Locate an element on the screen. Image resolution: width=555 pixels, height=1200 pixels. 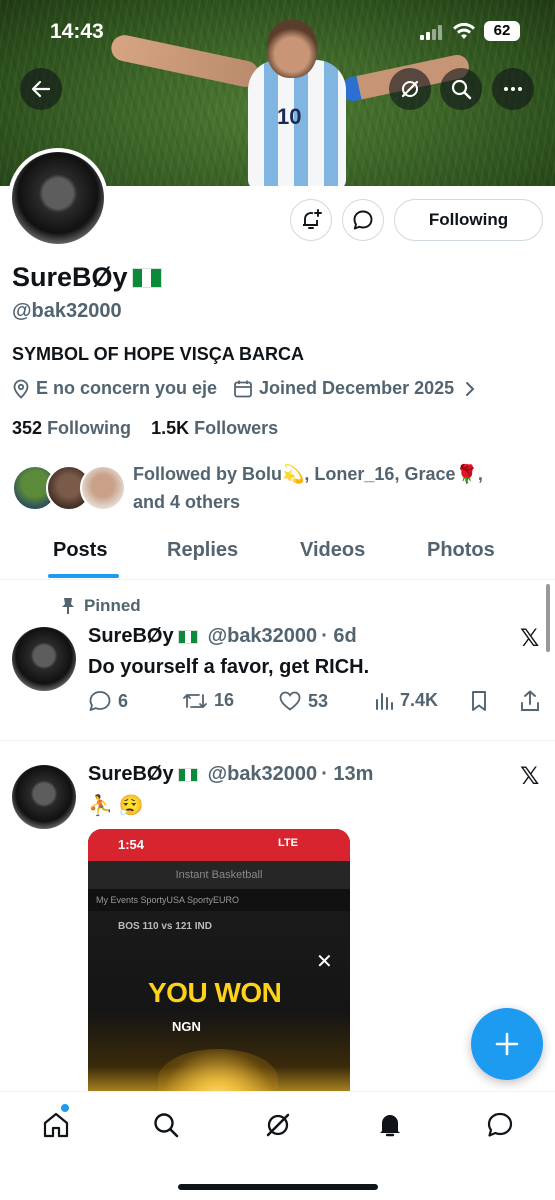
like-button: 53 is located at coordinates (303, 701).